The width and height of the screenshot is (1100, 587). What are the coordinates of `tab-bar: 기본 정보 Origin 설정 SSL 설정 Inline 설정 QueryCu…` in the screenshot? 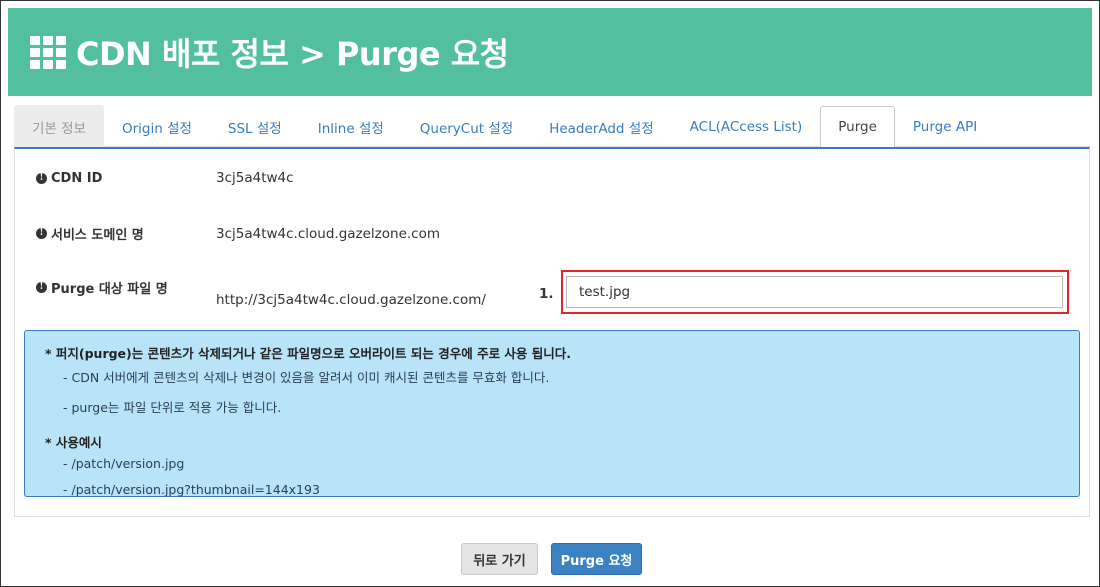 It's located at (552, 126).